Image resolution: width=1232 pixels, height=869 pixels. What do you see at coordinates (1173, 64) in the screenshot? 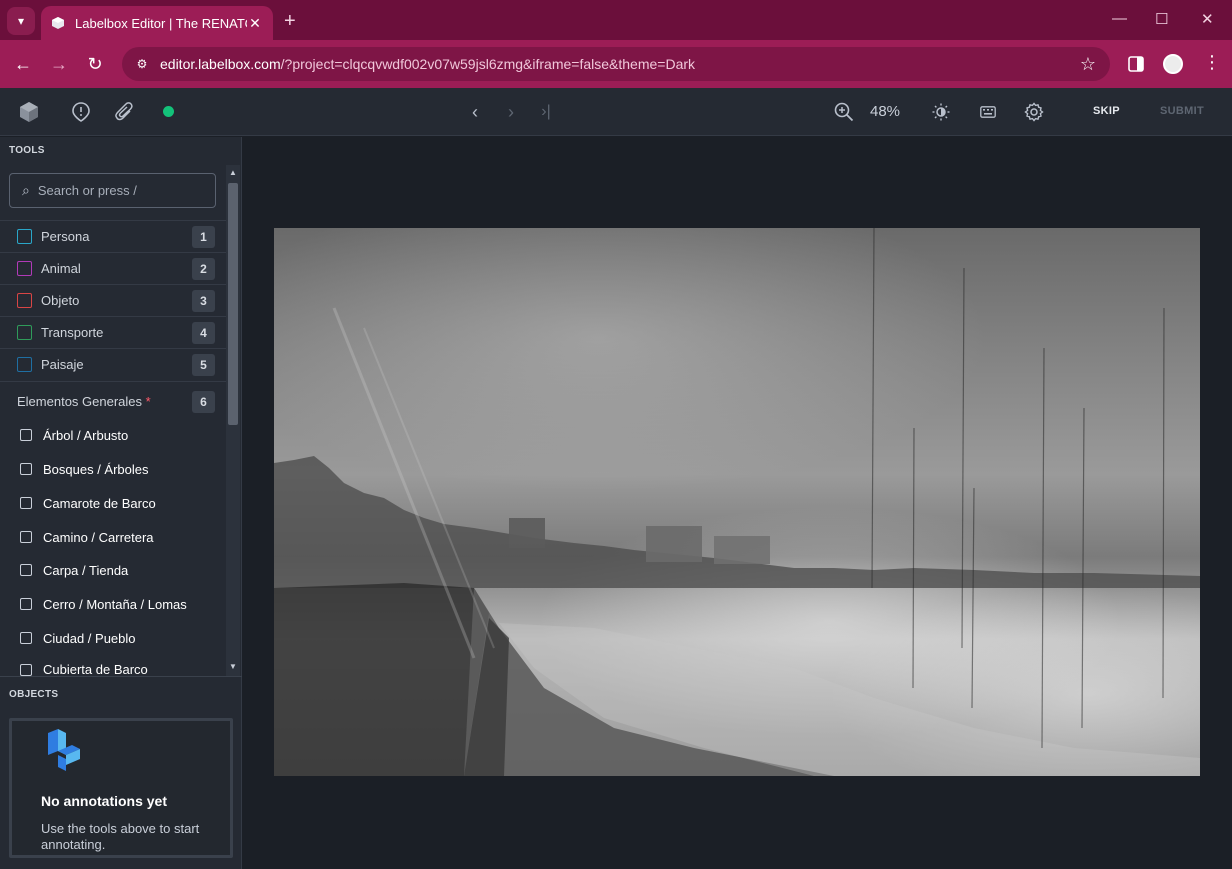
I see `profile-avatar` at bounding box center [1173, 64].